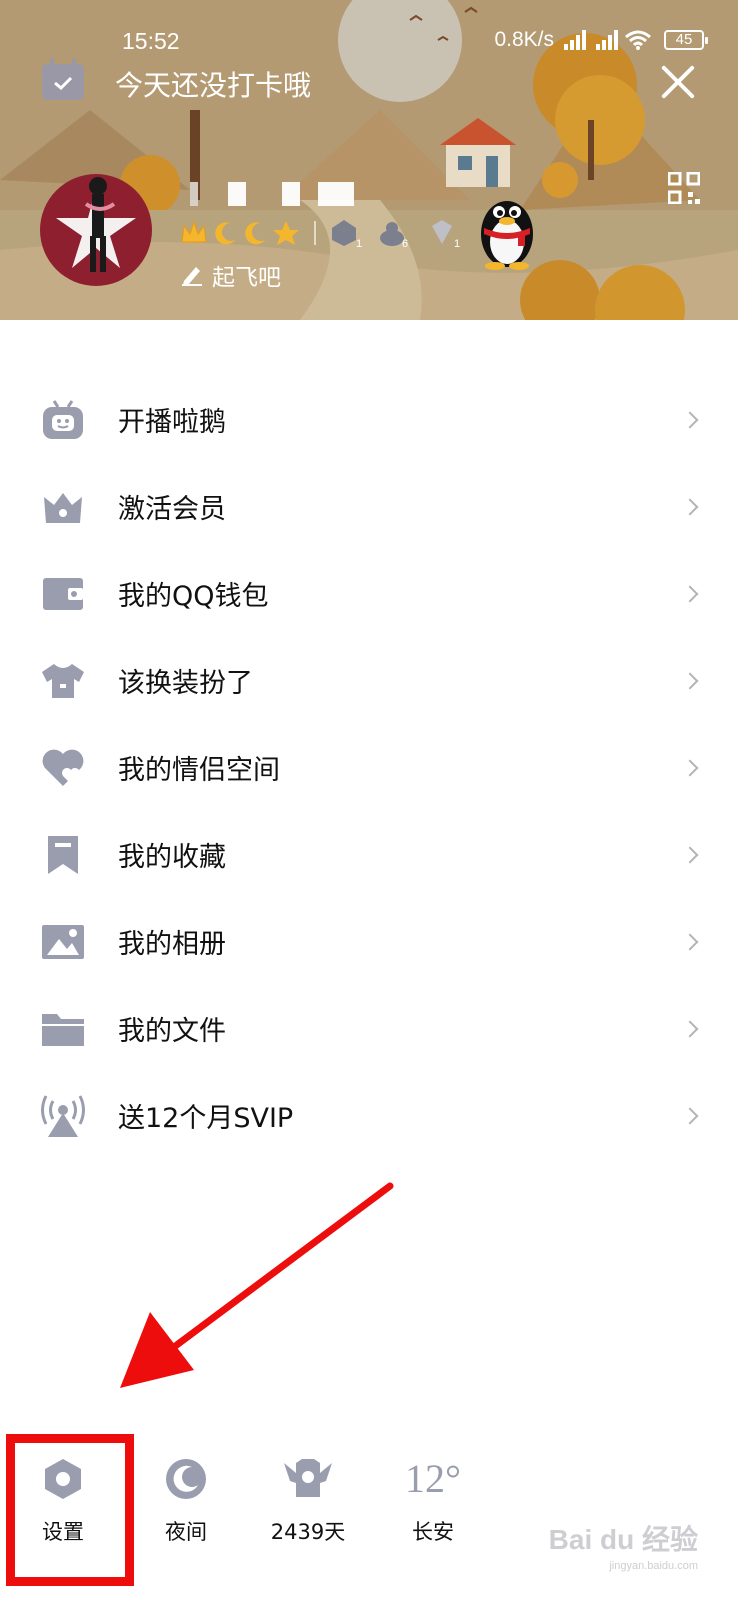 The height and width of the screenshot is (1600, 738). What do you see at coordinates (193, 596) in the screenshot?
I see `menu-item-label: 我的QQ钱包` at bounding box center [193, 596].